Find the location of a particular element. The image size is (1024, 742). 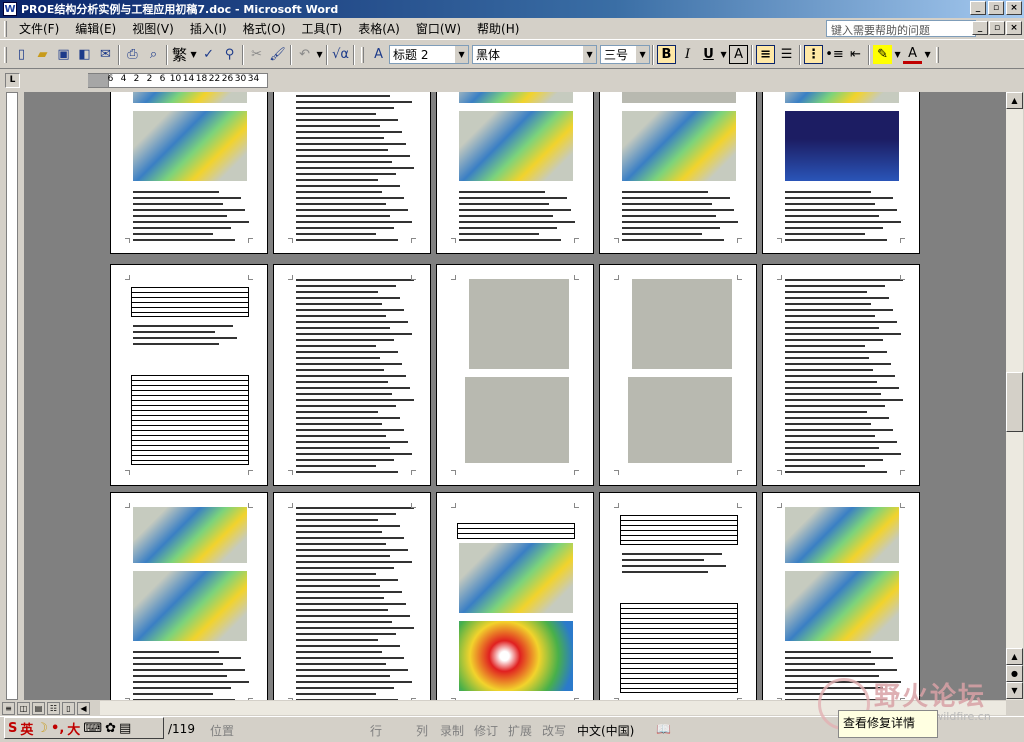

ime-menu-icon: ▤ is located at coordinates (125, 728).